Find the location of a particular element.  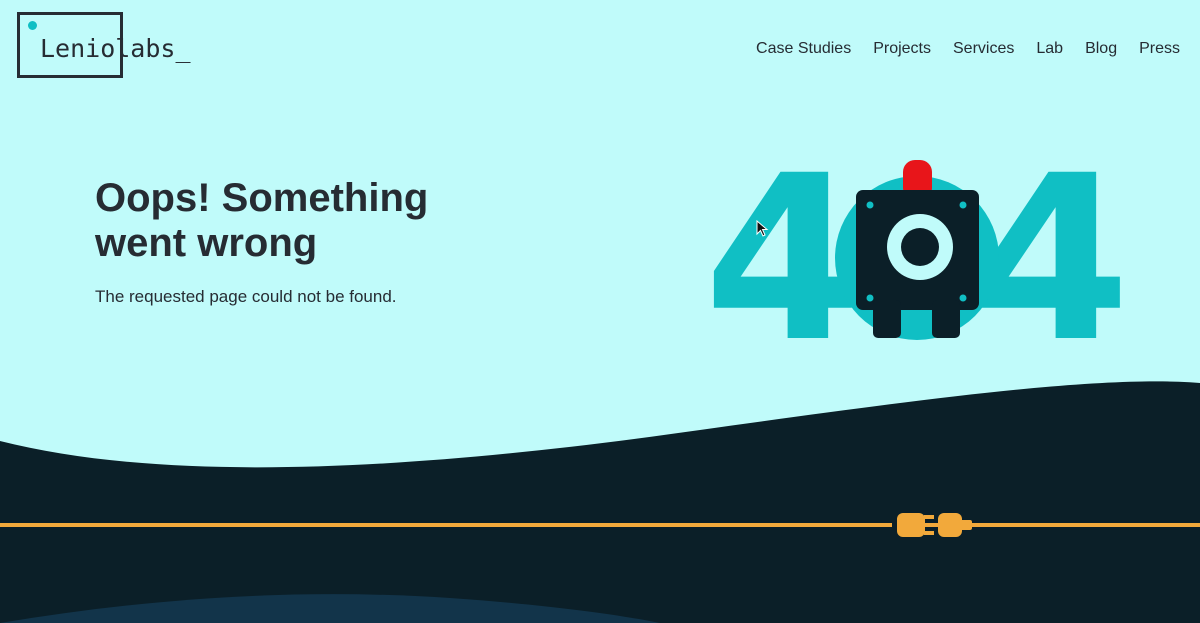

cable is located at coordinates (600, 525).